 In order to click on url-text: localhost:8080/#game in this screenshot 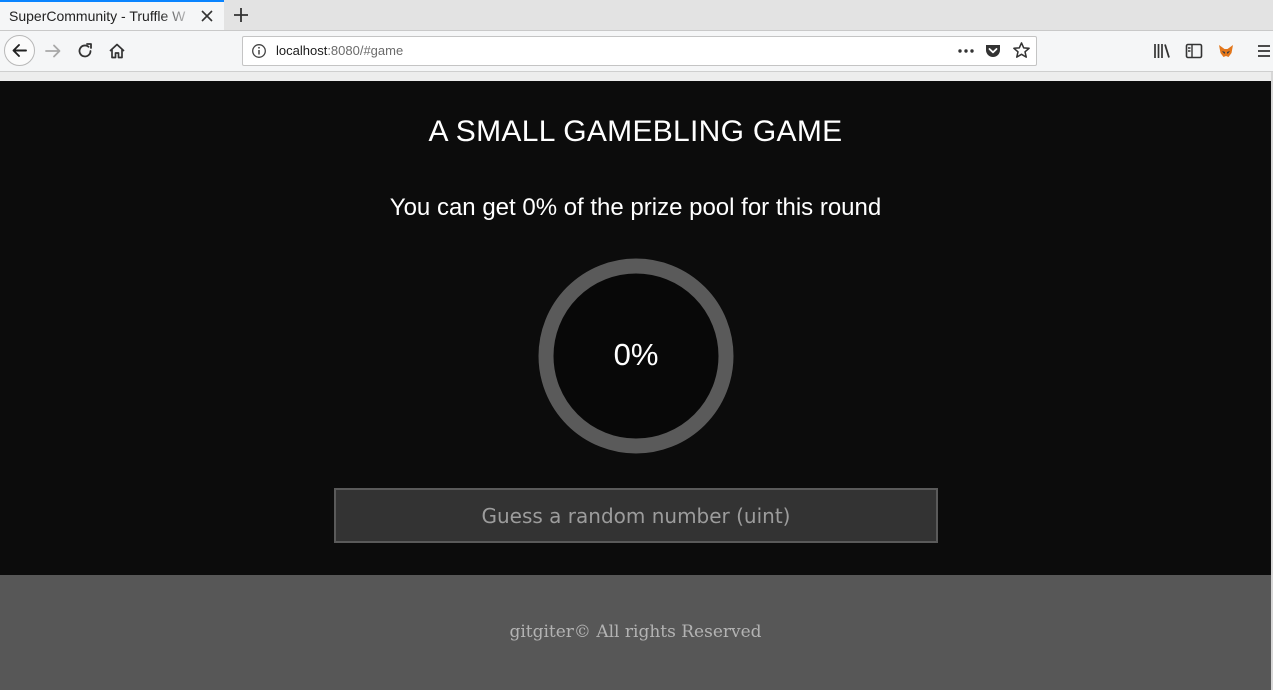, I will do `click(339, 50)`.